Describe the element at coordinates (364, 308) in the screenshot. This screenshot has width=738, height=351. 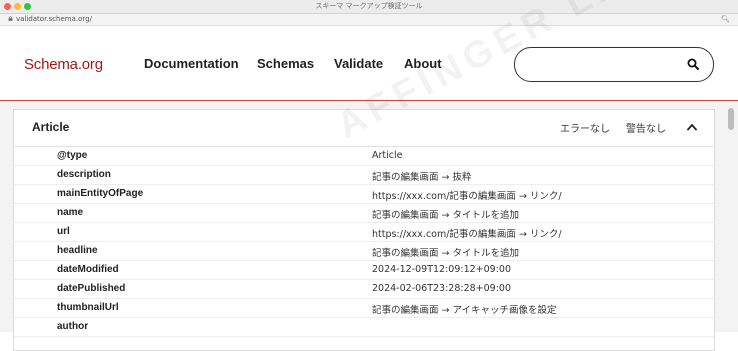
I see `table-row: thumbnailUrl 記事の編集画面 → アイキャッチ画像を設定` at that location.